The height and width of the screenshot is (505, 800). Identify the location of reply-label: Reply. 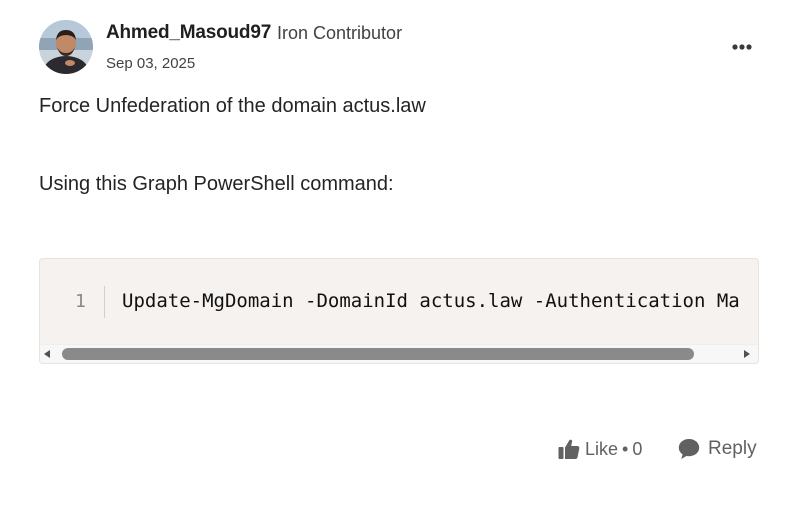
(732, 448).